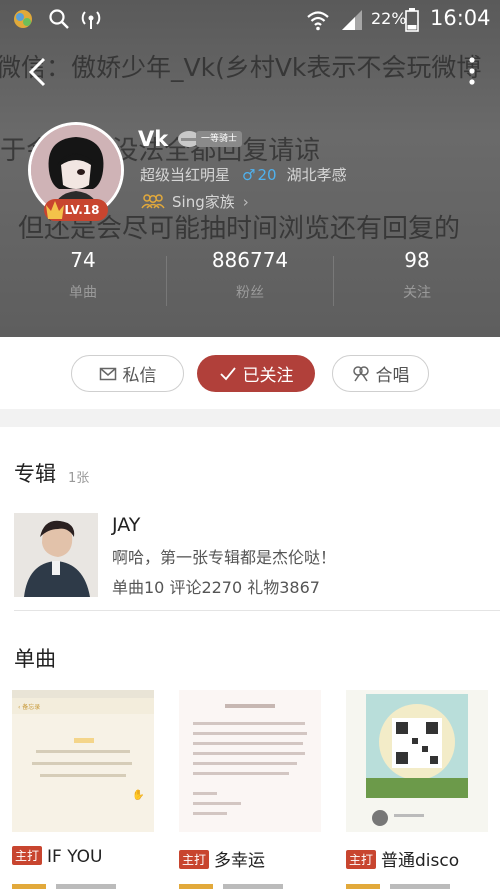  What do you see at coordinates (417, 275) in the screenshot?
I see `stat-following: 98 关注` at bounding box center [417, 275].